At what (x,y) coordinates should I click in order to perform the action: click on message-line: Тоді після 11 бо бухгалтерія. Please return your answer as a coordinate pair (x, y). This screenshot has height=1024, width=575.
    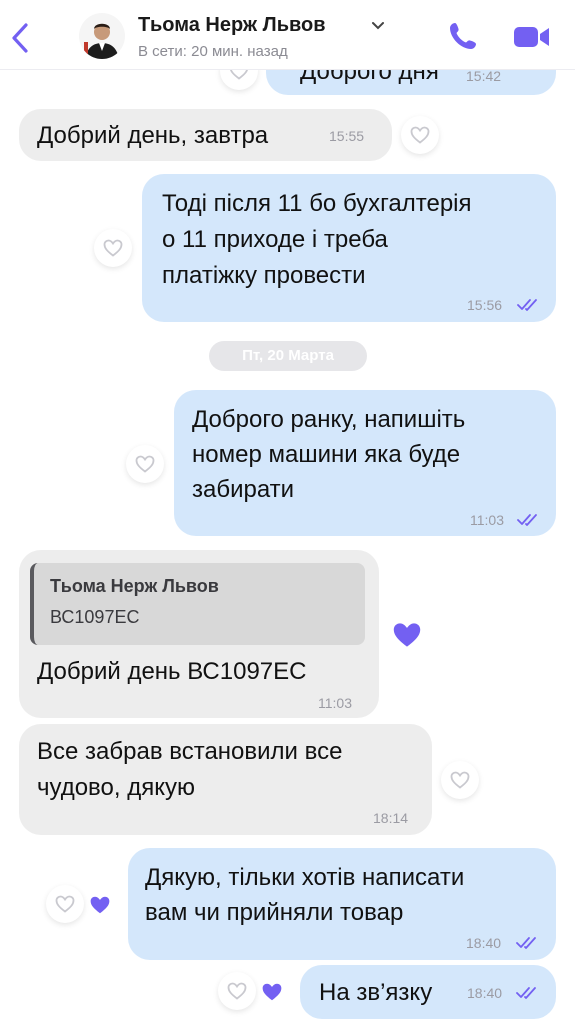
    Looking at the image, I should click on (317, 203).